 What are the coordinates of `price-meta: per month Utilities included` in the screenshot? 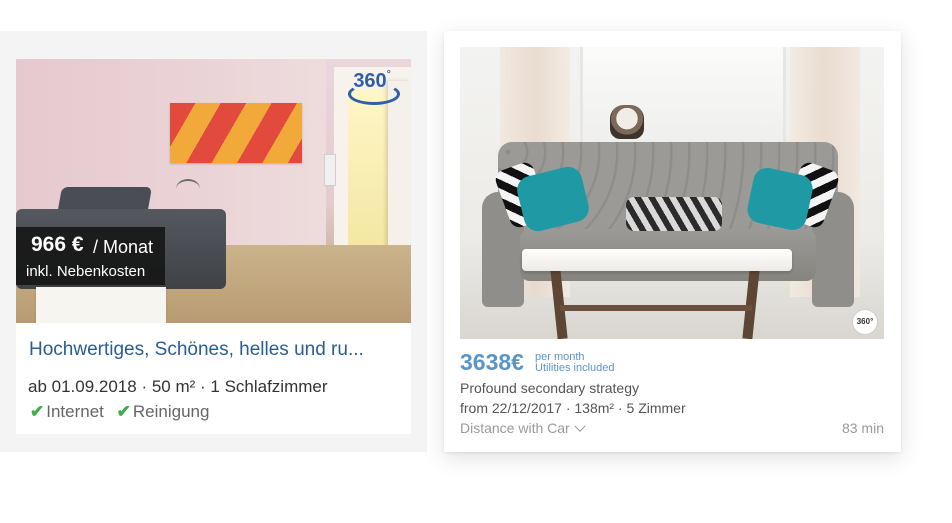 It's located at (574, 363).